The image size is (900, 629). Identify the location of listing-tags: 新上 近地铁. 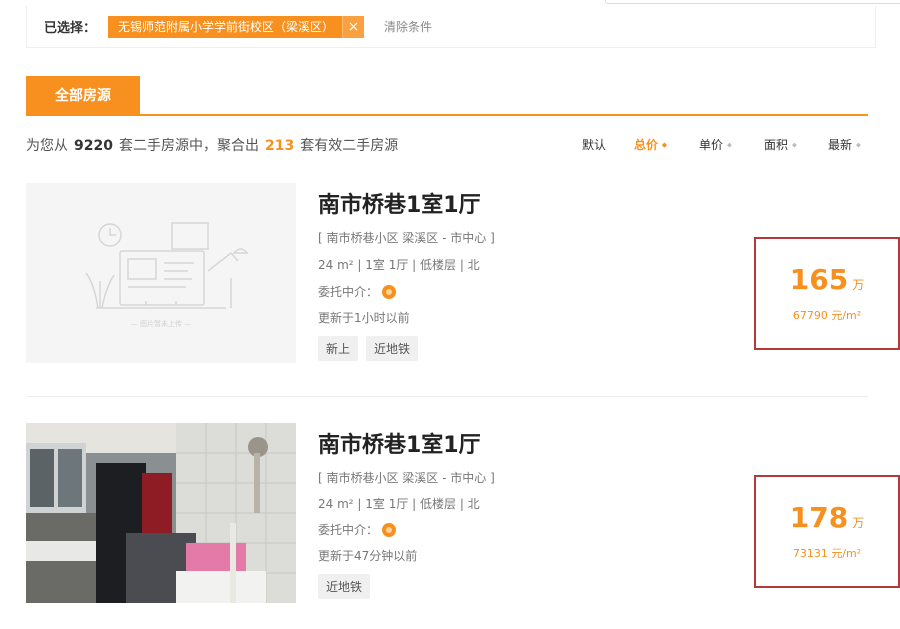
(368, 348).